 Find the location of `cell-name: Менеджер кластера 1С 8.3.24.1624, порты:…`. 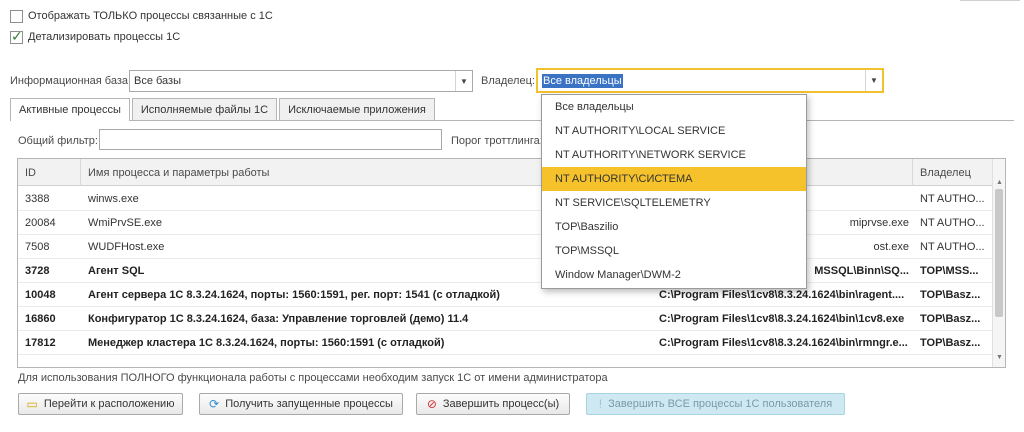

cell-name: Менеджер кластера 1С 8.3.24.1624, порты:… is located at coordinates (266, 343).